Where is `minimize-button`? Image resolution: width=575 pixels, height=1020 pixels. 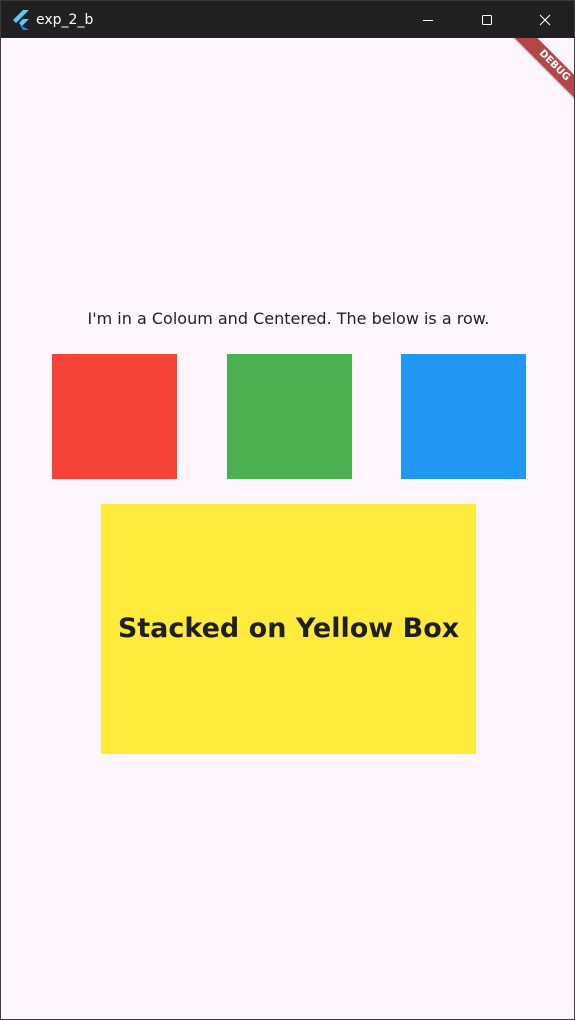 minimize-button is located at coordinates (428, 19).